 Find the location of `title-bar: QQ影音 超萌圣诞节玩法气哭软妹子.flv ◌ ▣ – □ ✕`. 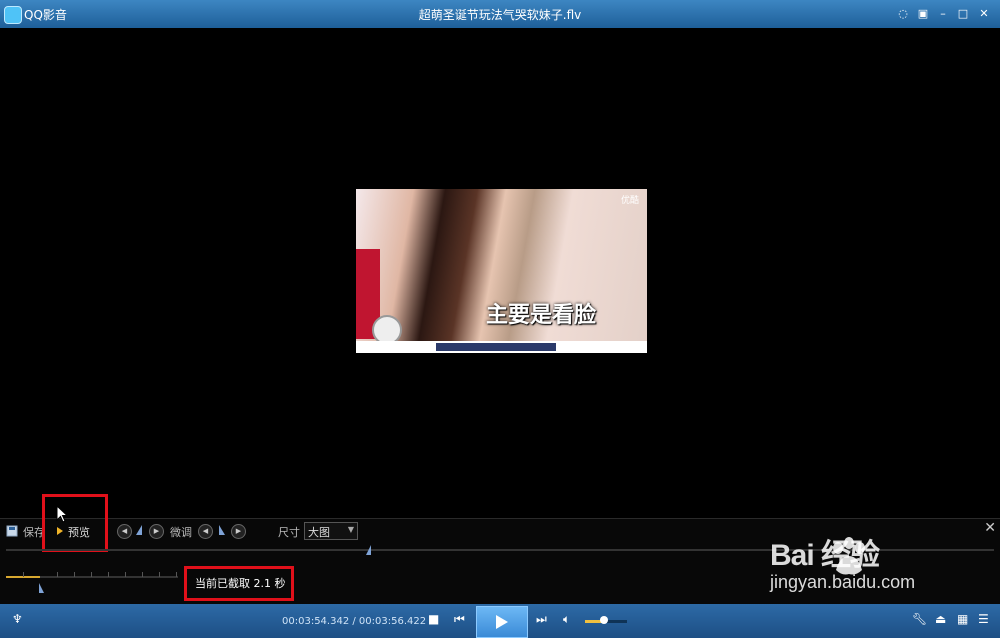

title-bar: QQ影音 超萌圣诞节玩法气哭软妹子.flv ◌ ▣ – □ ✕ is located at coordinates (500, 14).